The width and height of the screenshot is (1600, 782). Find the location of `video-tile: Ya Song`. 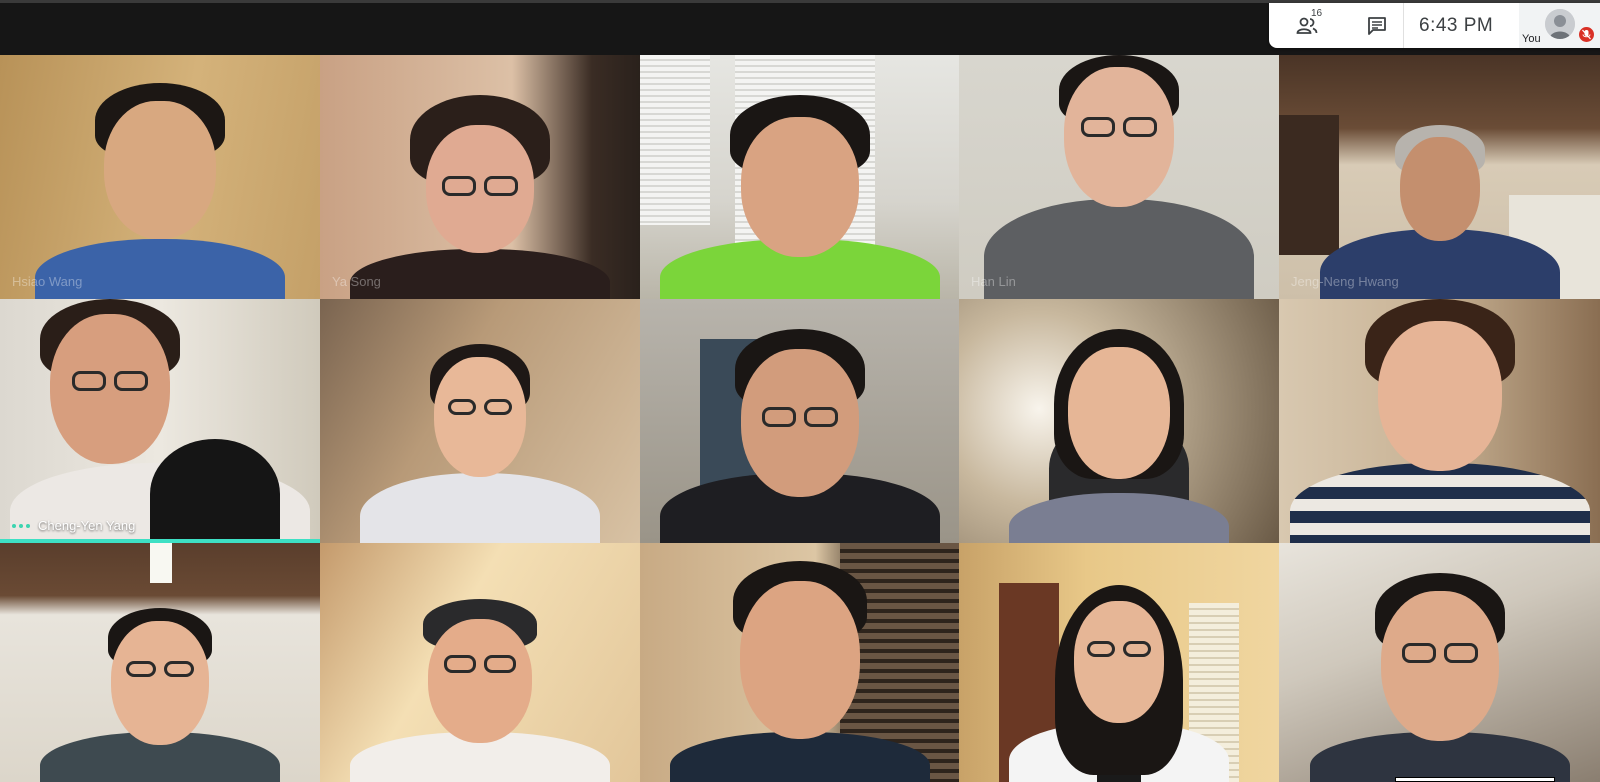

video-tile: Ya Song is located at coordinates (480, 177).